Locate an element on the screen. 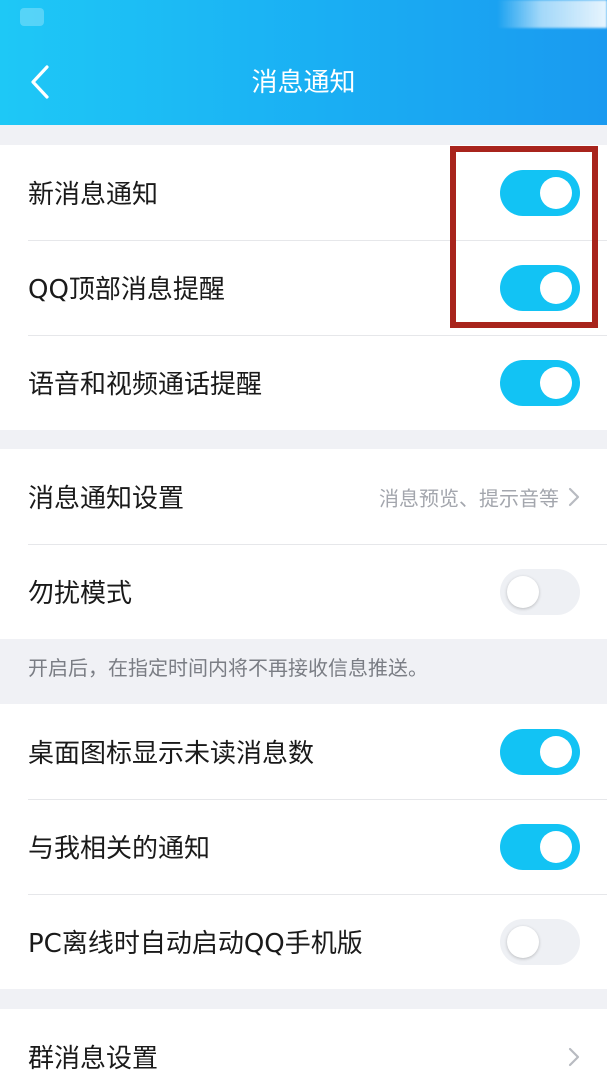 This screenshot has width=607, height=1080. row-label: 勿扰模式 is located at coordinates (80, 594).